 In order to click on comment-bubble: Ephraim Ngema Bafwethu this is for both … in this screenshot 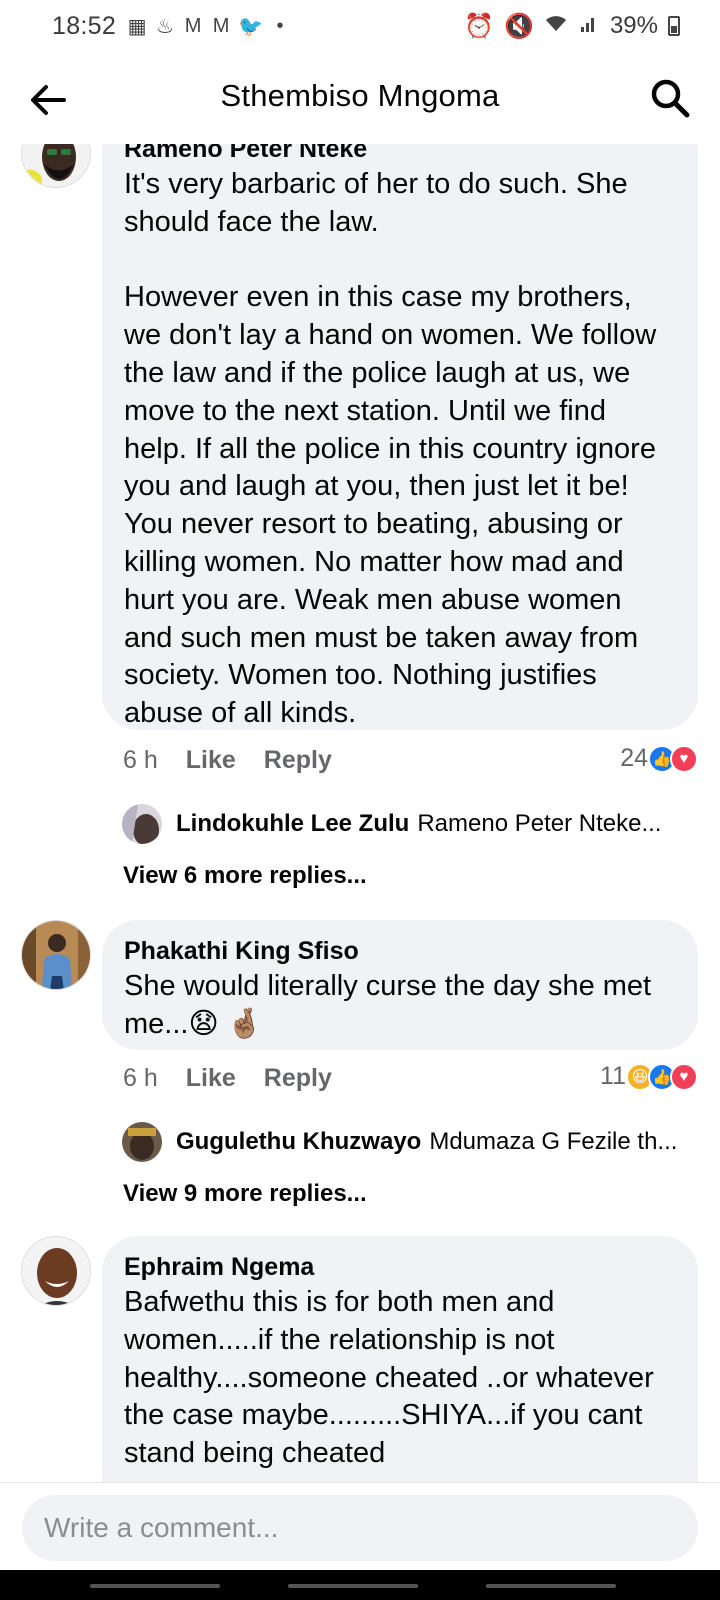, I will do `click(400, 1359)`.